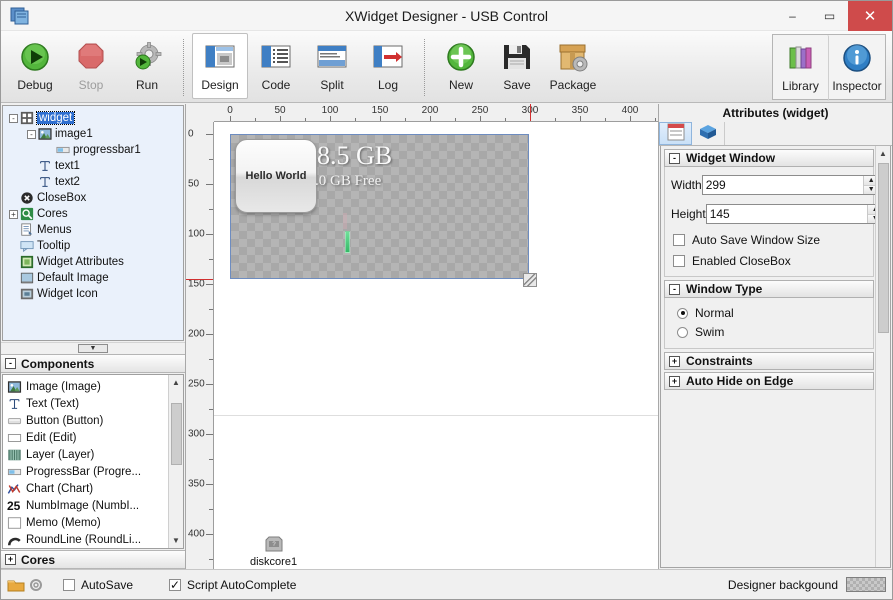 The width and height of the screenshot is (893, 600). What do you see at coordinates (93, 559) in the screenshot?
I see `cores-panel-header: + Cores` at bounding box center [93, 559].